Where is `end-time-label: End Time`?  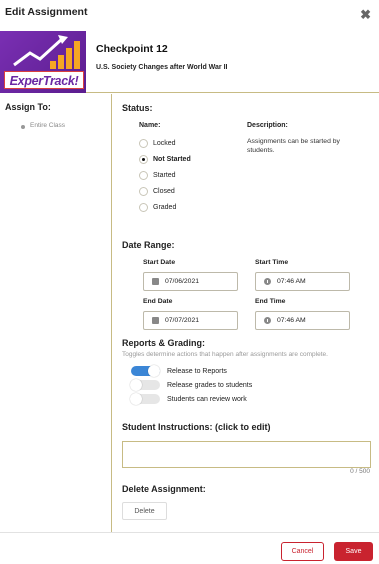
end-time-label: End Time is located at coordinates (270, 301).